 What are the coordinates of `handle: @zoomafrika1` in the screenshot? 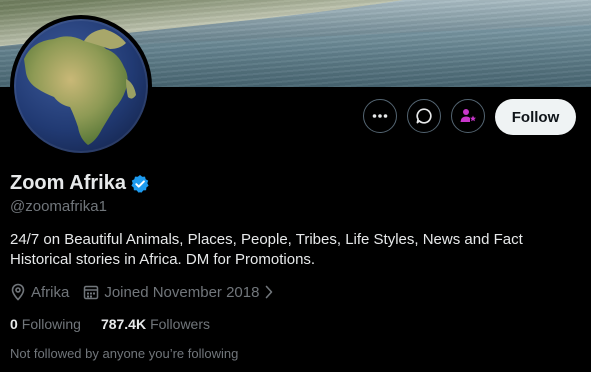 It's located at (58, 206).